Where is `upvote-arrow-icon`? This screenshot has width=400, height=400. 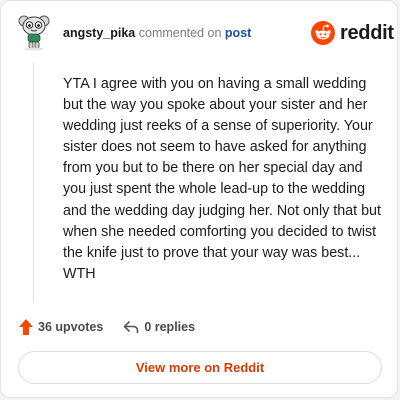
upvote-arrow-icon is located at coordinates (26, 327).